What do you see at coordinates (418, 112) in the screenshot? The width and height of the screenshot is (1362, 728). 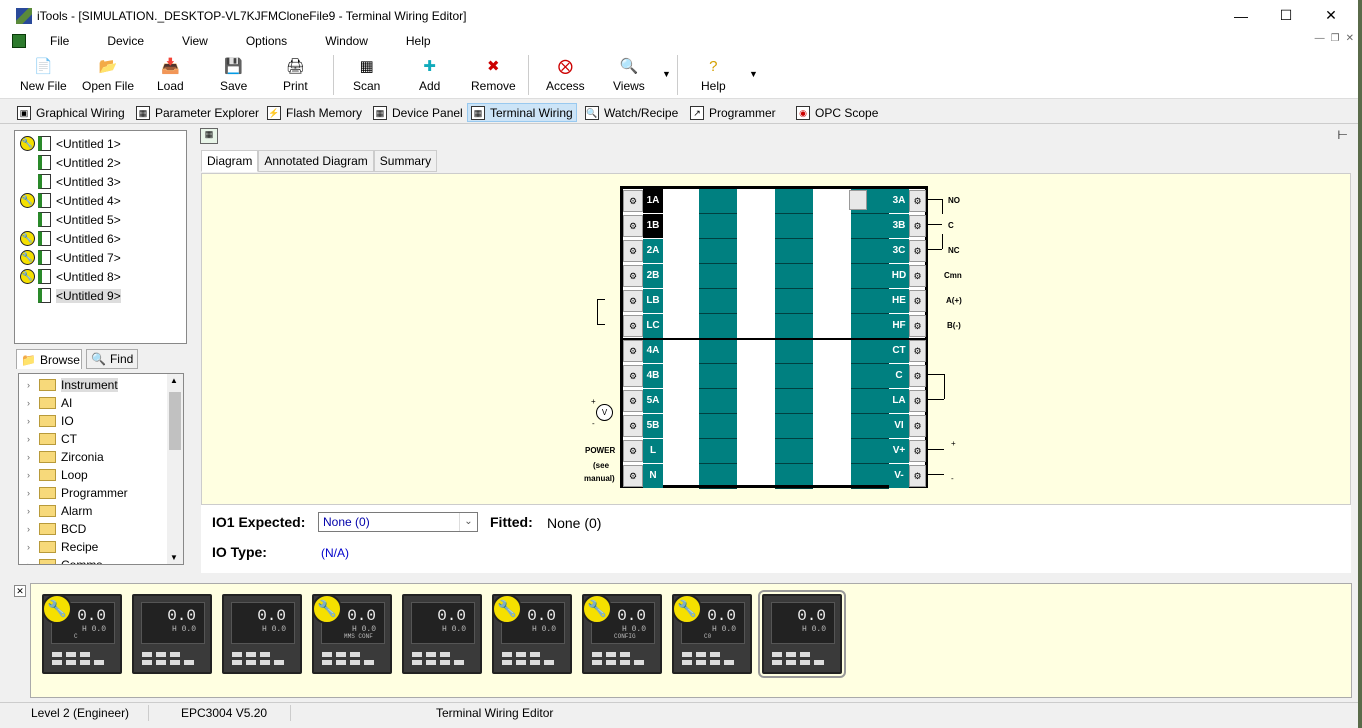 I see `device-panel-button: ▦ Device Panel` at bounding box center [418, 112].